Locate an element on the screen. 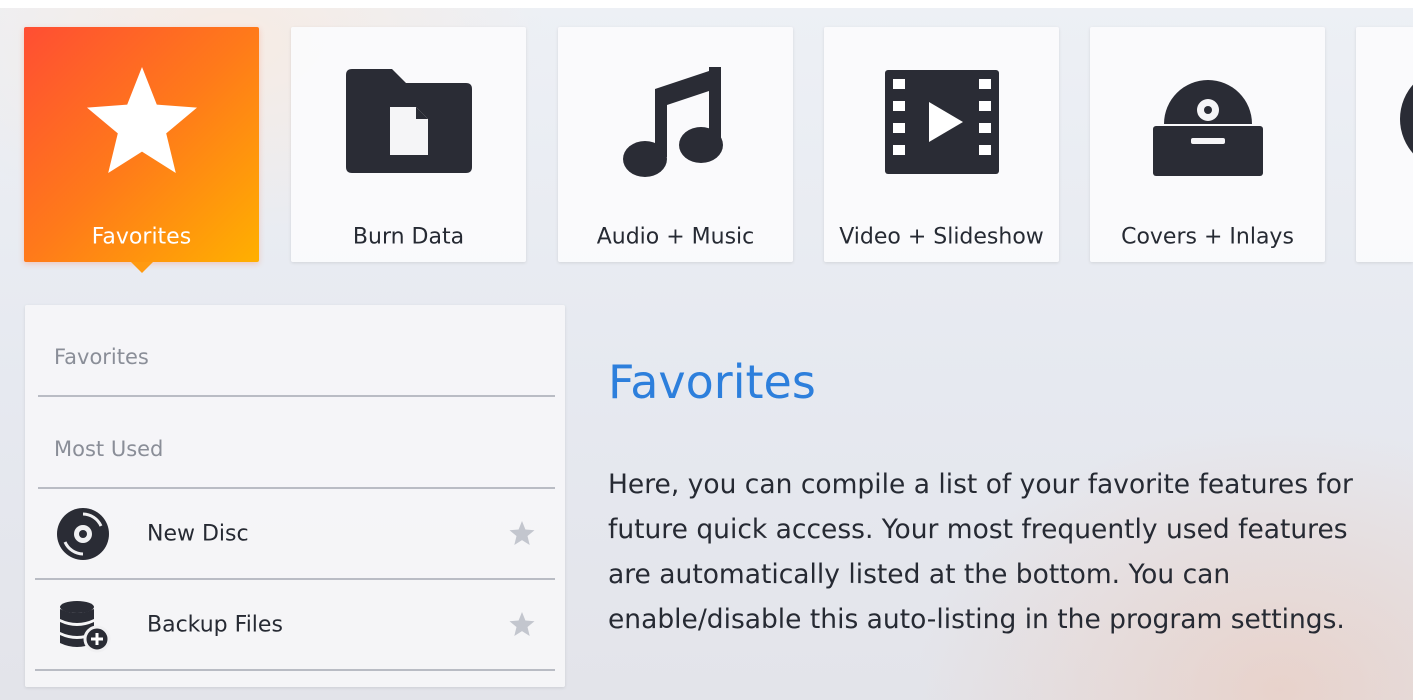 The width and height of the screenshot is (1413, 700). tile-audio-music: Audio + Music is located at coordinates (675, 144).